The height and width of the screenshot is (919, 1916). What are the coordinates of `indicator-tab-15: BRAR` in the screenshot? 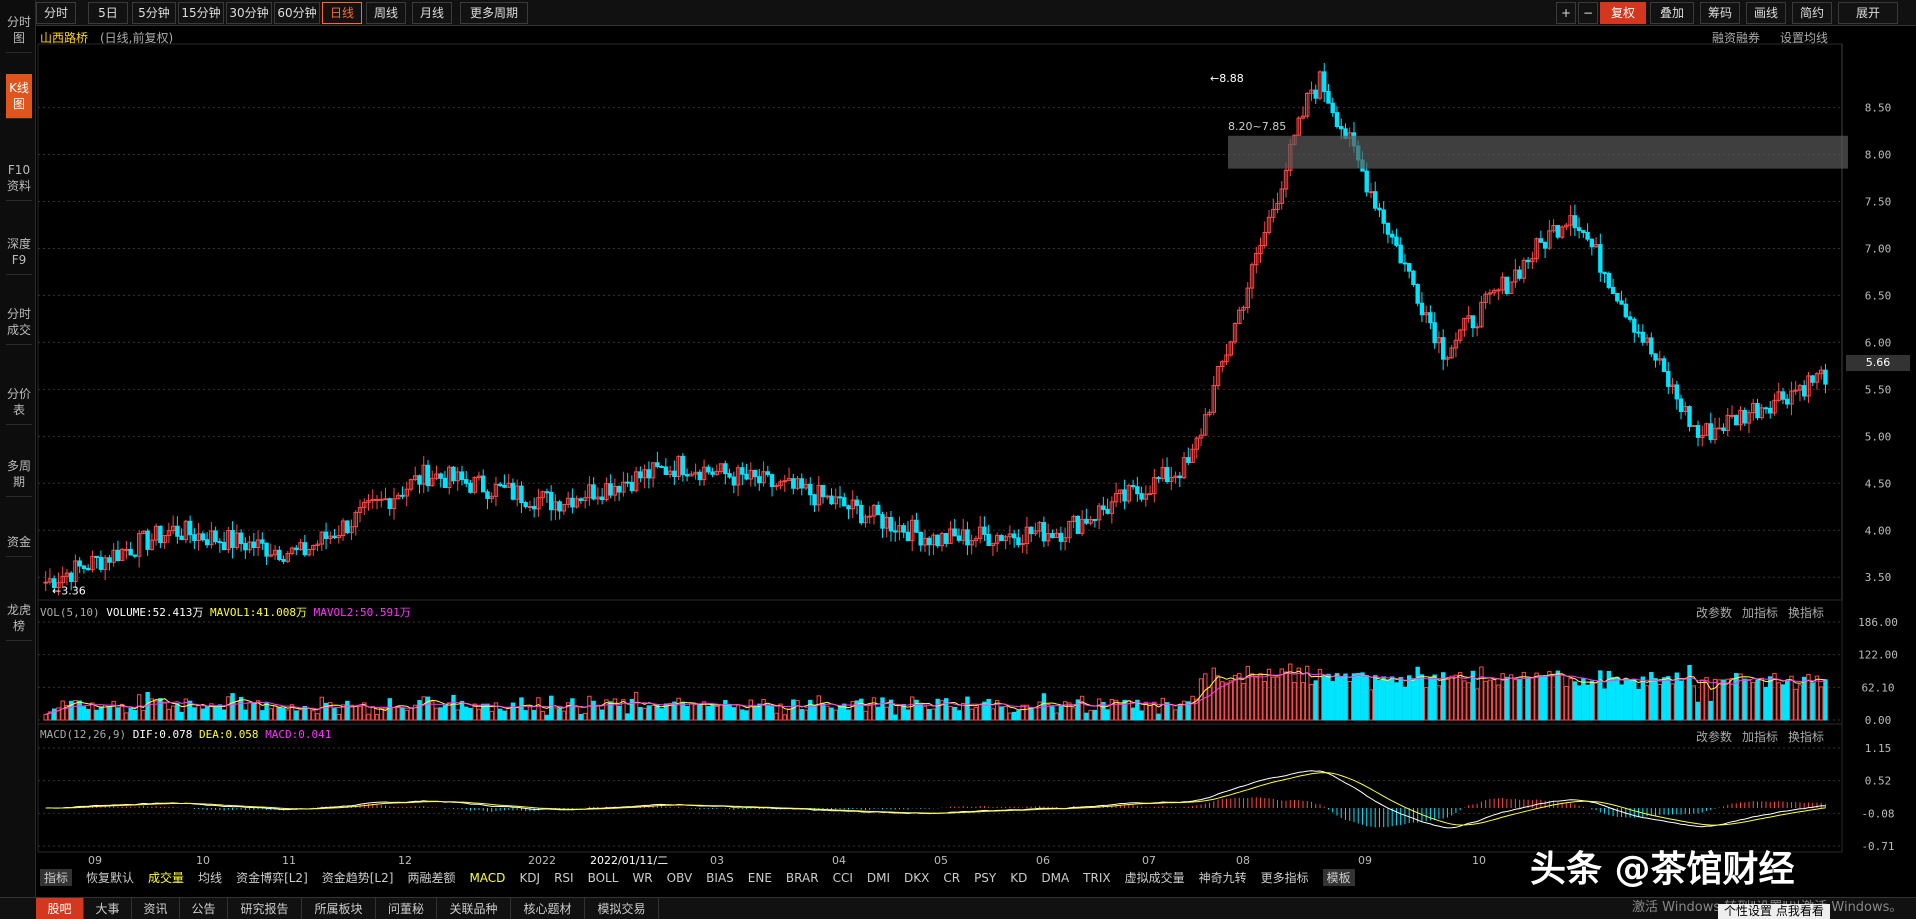 It's located at (802, 878).